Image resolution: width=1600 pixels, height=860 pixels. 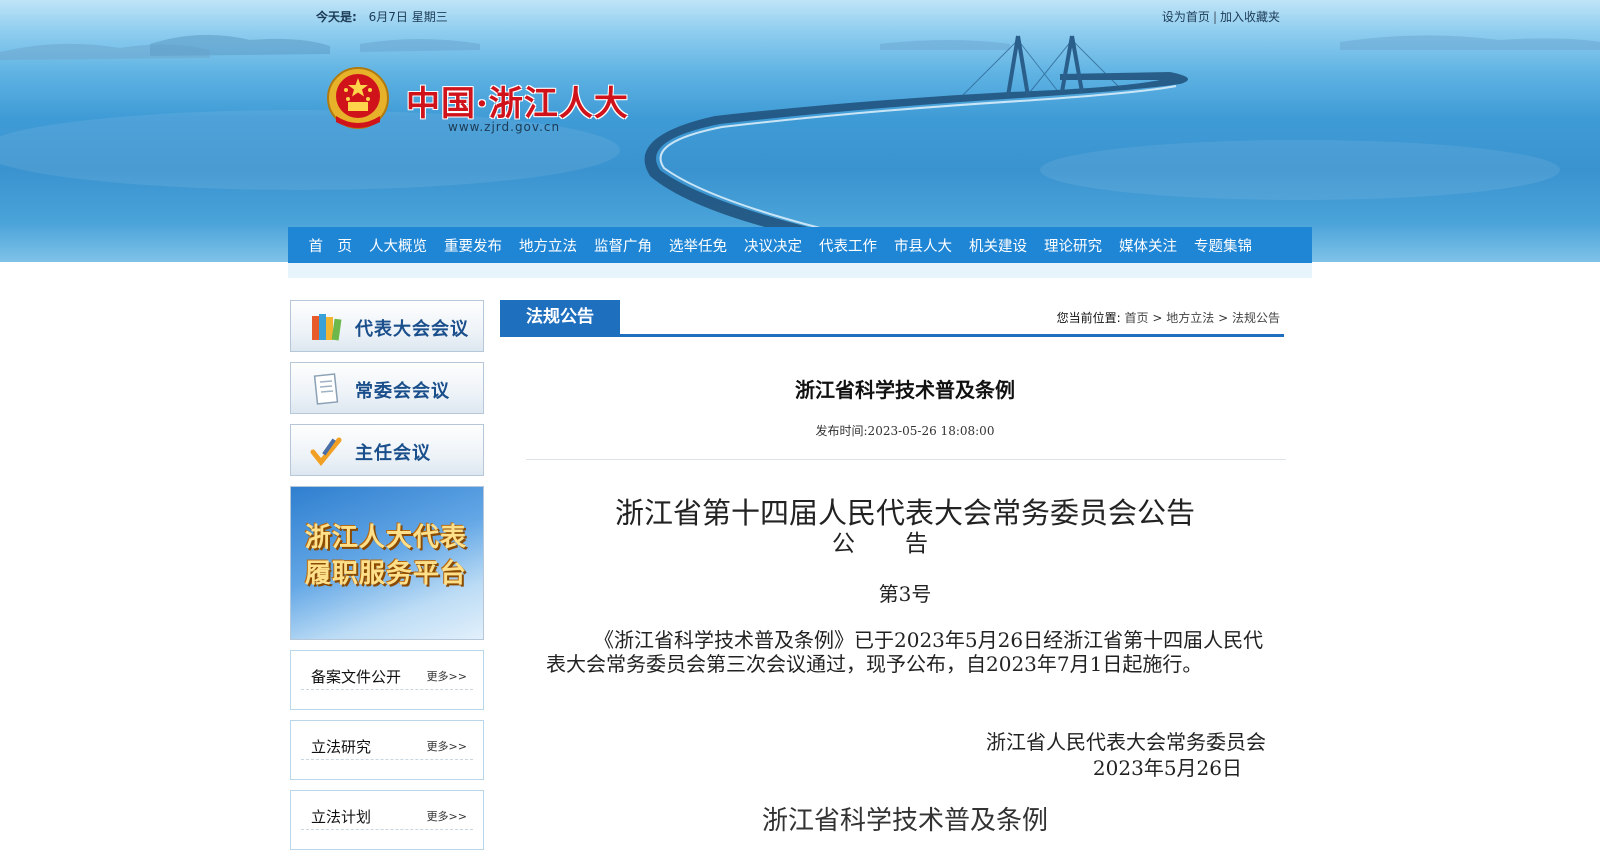 What do you see at coordinates (1167, 768) in the screenshot?
I see `signature-date: 2023年5月26日` at bounding box center [1167, 768].